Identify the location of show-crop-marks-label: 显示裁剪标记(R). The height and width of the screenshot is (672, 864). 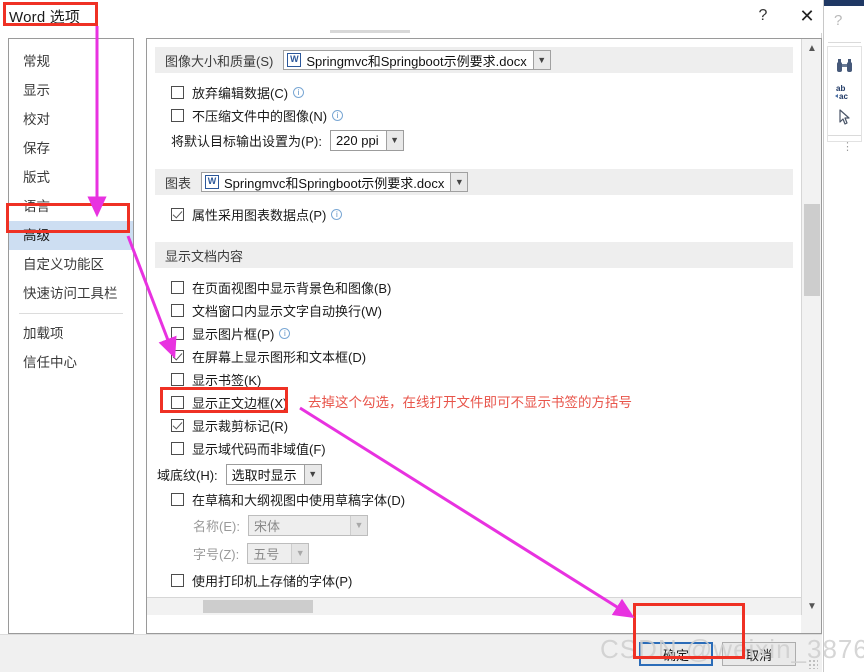
(240, 426).